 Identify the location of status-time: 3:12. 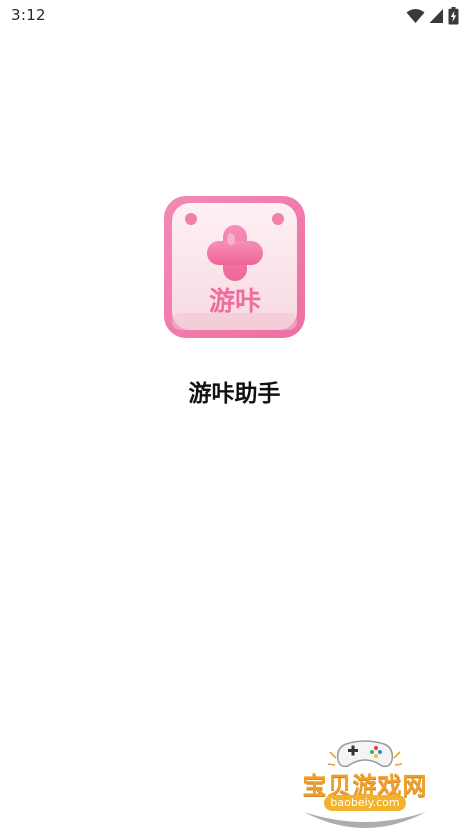
(28, 15).